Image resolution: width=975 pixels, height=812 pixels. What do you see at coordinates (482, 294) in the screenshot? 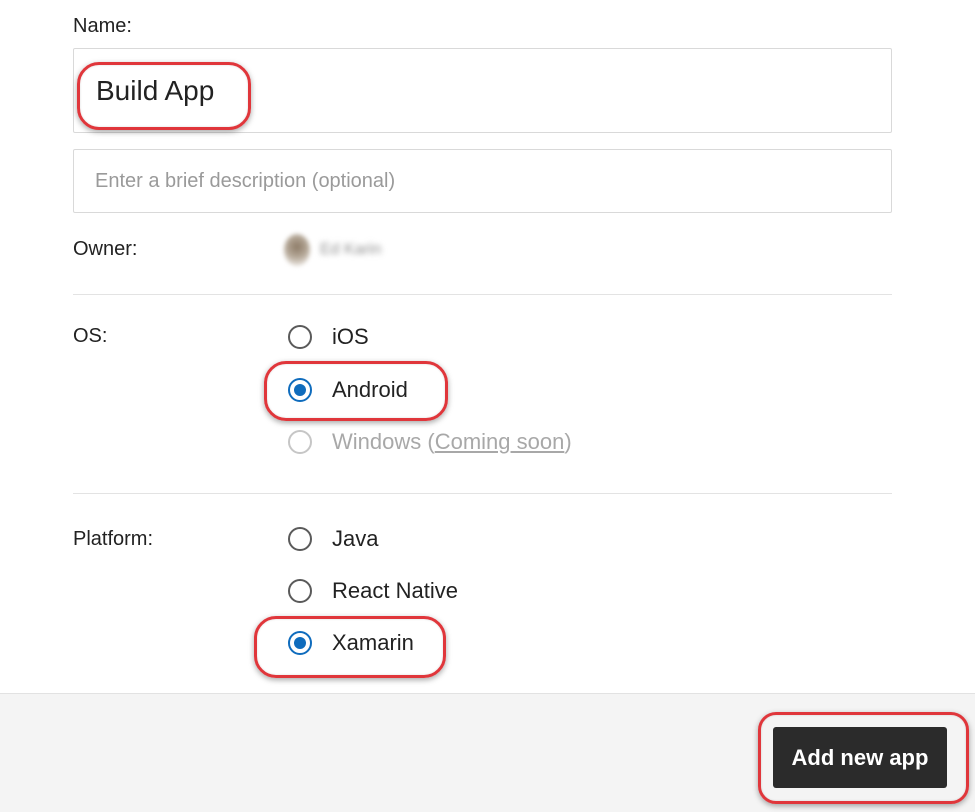
I see `divider-owner` at bounding box center [482, 294].